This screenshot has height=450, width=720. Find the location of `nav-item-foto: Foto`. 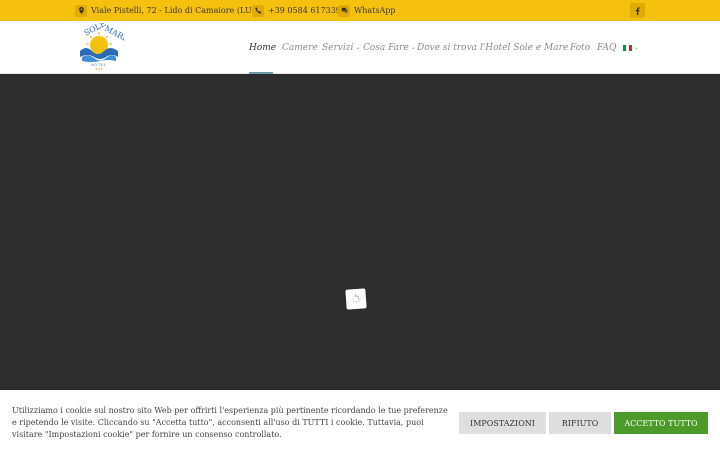

nav-item-foto: Foto is located at coordinates (580, 47).